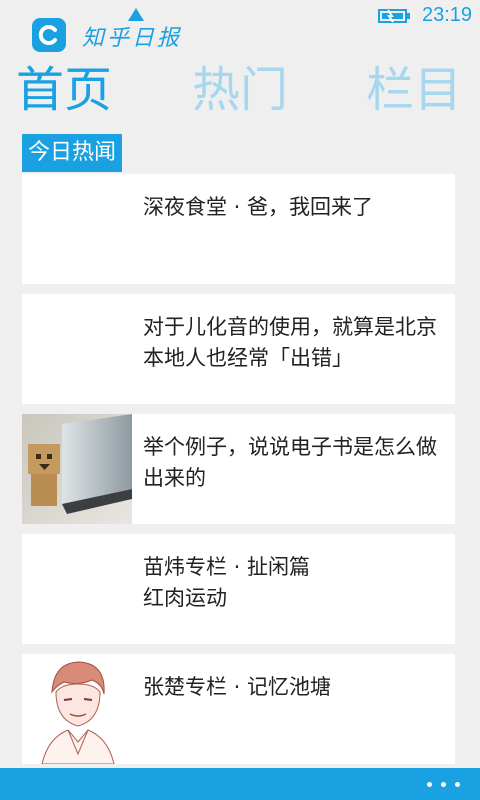 This screenshot has width=480, height=800. Describe the element at coordinates (237, 687) in the screenshot. I see `story-title: 张楚专栏 · 记忆池塘` at that location.